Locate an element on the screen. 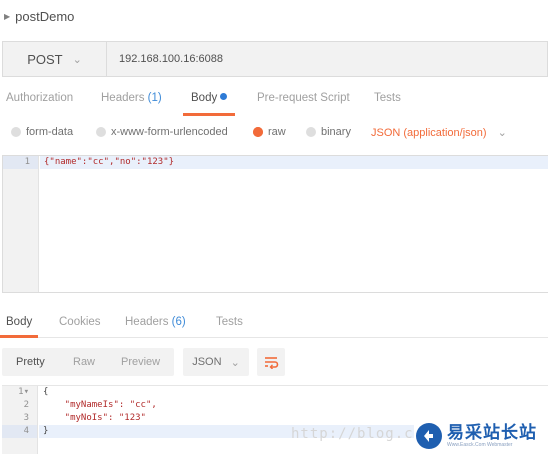 The image size is (548, 454). tab-headers: Headers (1) is located at coordinates (131, 101).